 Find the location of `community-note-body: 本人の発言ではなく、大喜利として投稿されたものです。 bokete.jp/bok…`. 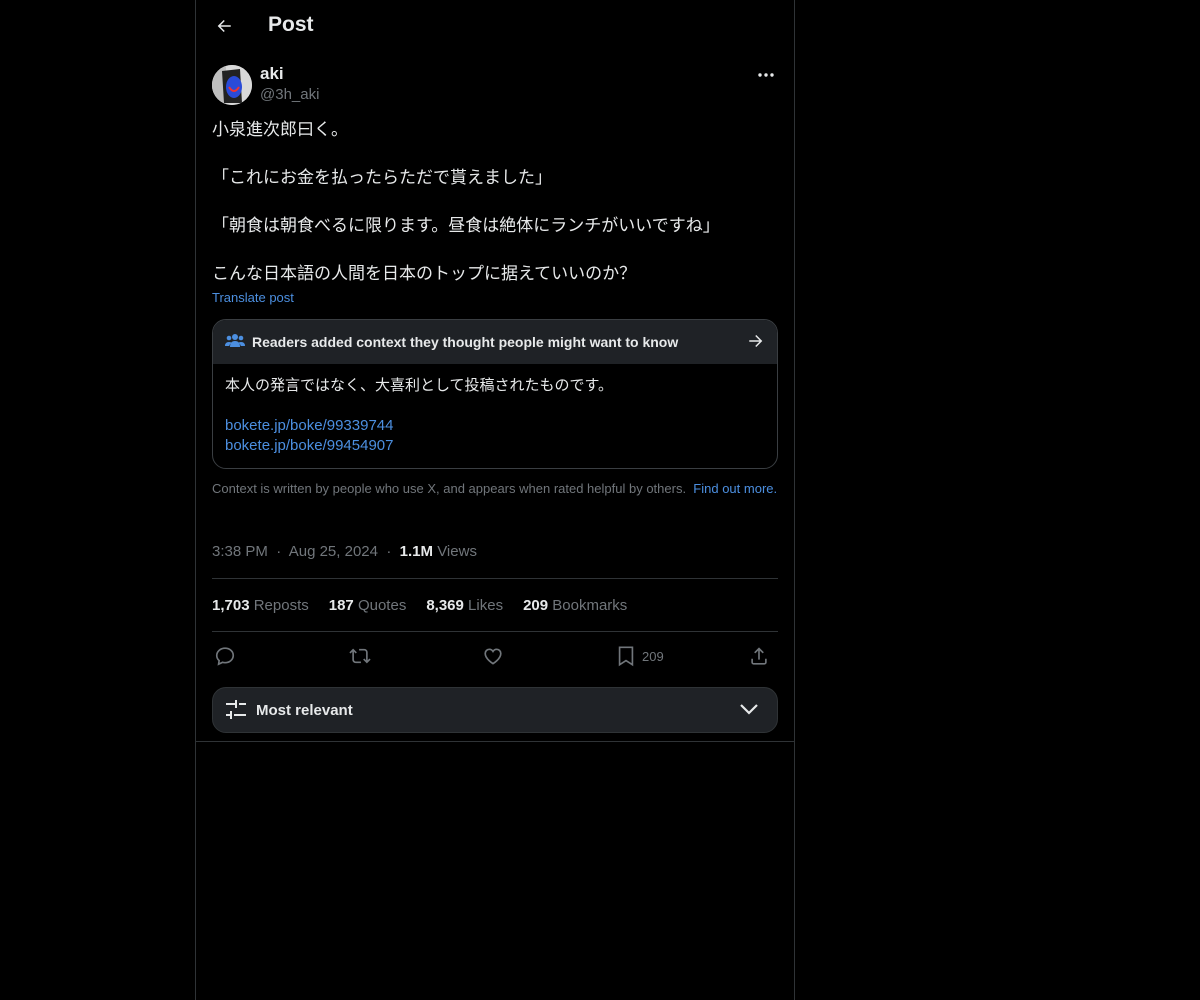

community-note-body: 本人の発言ではなく、大喜利として投稿されたものです。 bokete.jp/bok… is located at coordinates (495, 416).